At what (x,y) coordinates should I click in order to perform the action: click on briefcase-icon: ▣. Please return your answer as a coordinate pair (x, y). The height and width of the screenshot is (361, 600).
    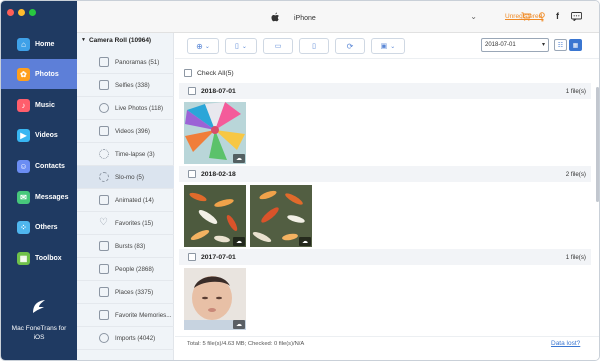
    Looking at the image, I should click on (384, 46).